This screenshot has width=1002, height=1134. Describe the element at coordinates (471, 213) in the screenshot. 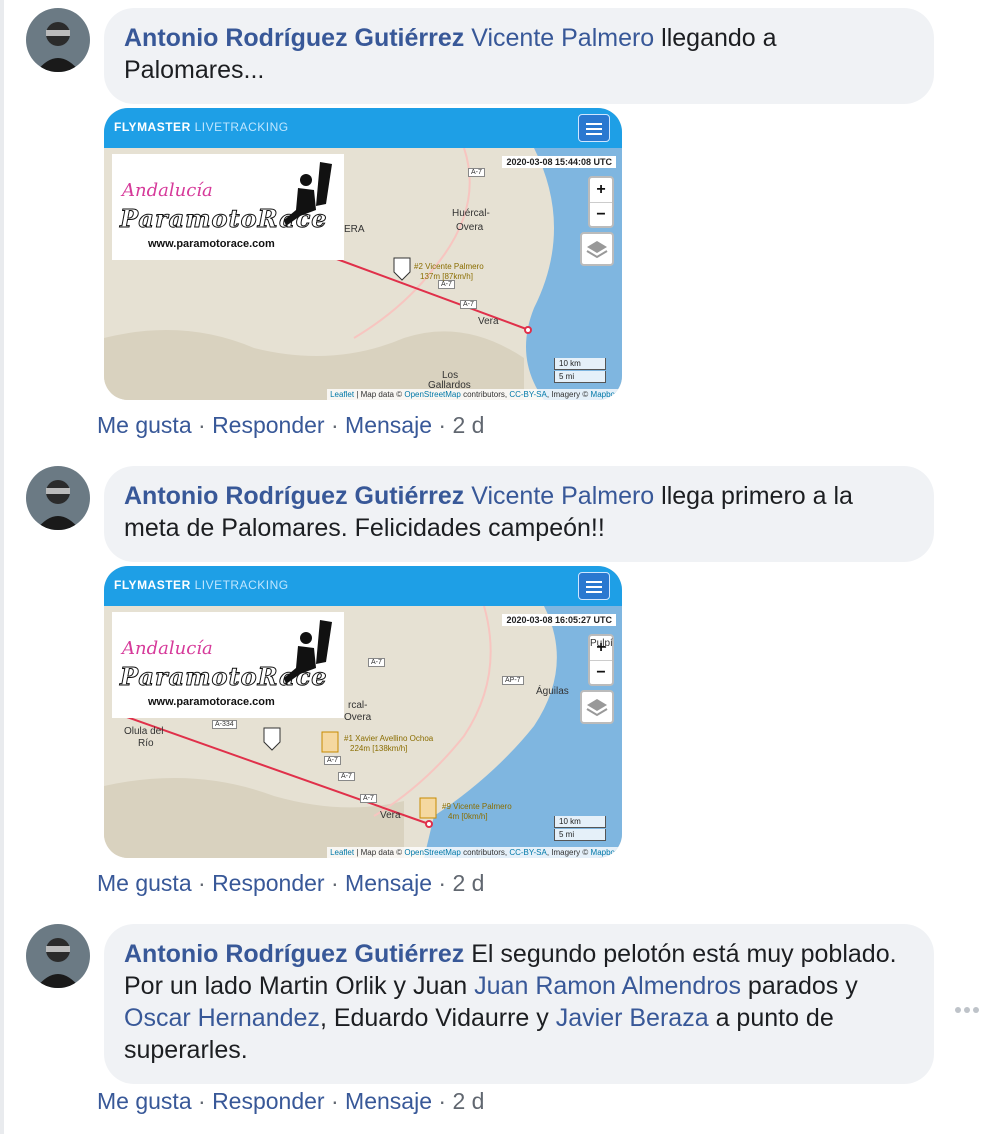

I see `place-label: Huércal-` at that location.